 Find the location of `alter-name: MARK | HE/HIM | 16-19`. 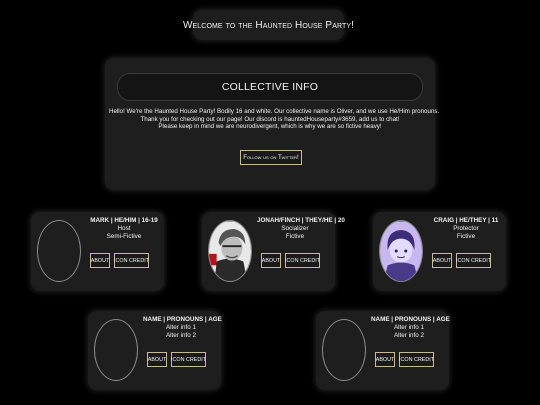

alter-name: MARK | HE/HIM | 16-19 is located at coordinates (124, 220).